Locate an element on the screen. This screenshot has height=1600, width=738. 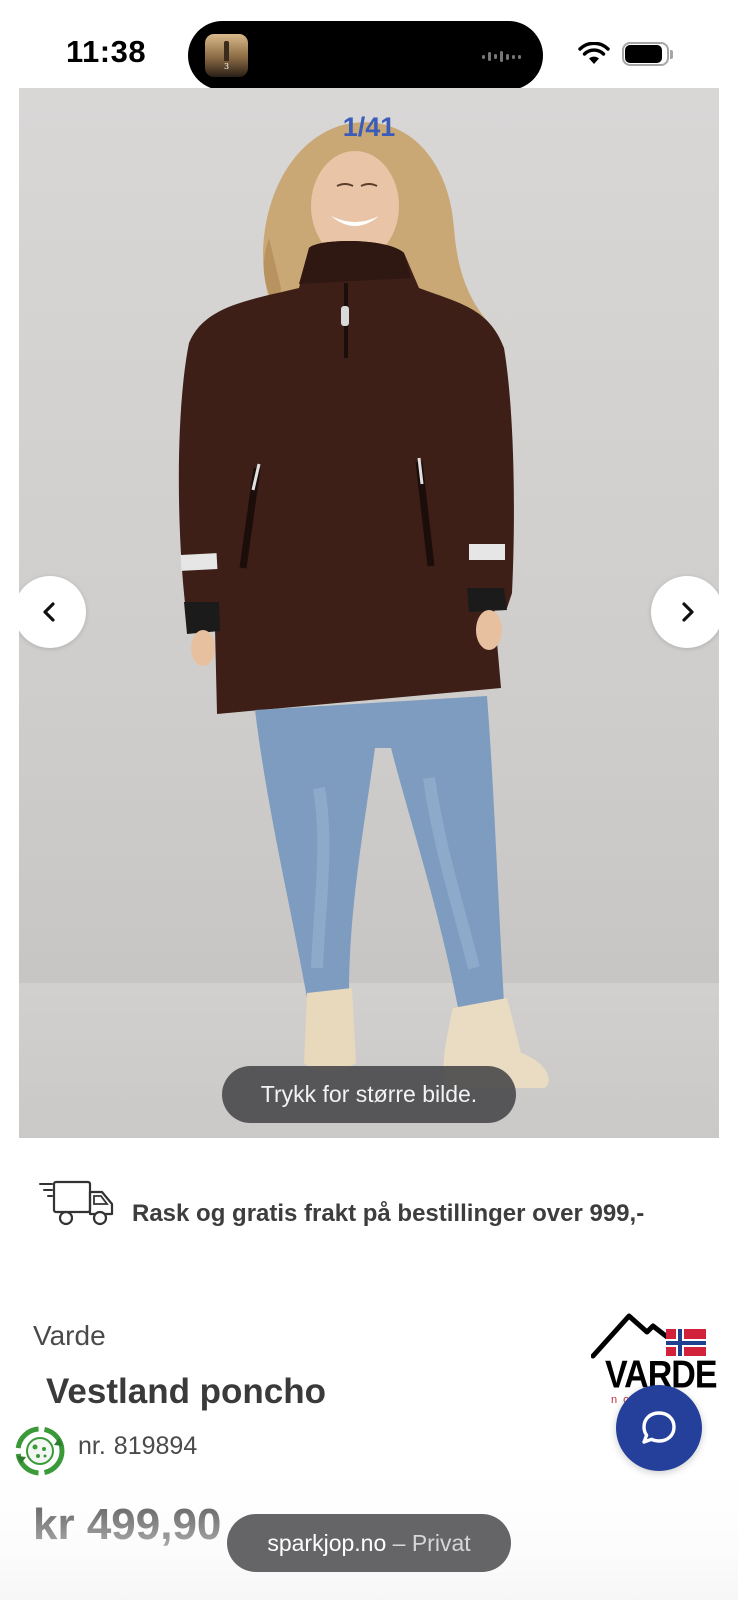
browser-mode: Privat is located at coordinates (441, 1543).